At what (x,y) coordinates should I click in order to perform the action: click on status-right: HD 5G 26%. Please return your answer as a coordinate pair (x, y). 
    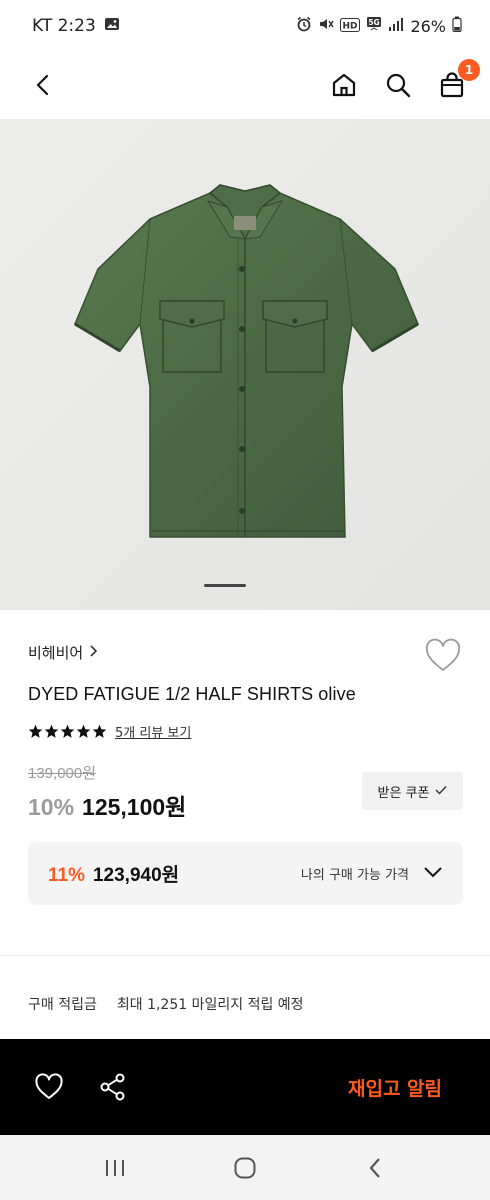
    Looking at the image, I should click on (379, 26).